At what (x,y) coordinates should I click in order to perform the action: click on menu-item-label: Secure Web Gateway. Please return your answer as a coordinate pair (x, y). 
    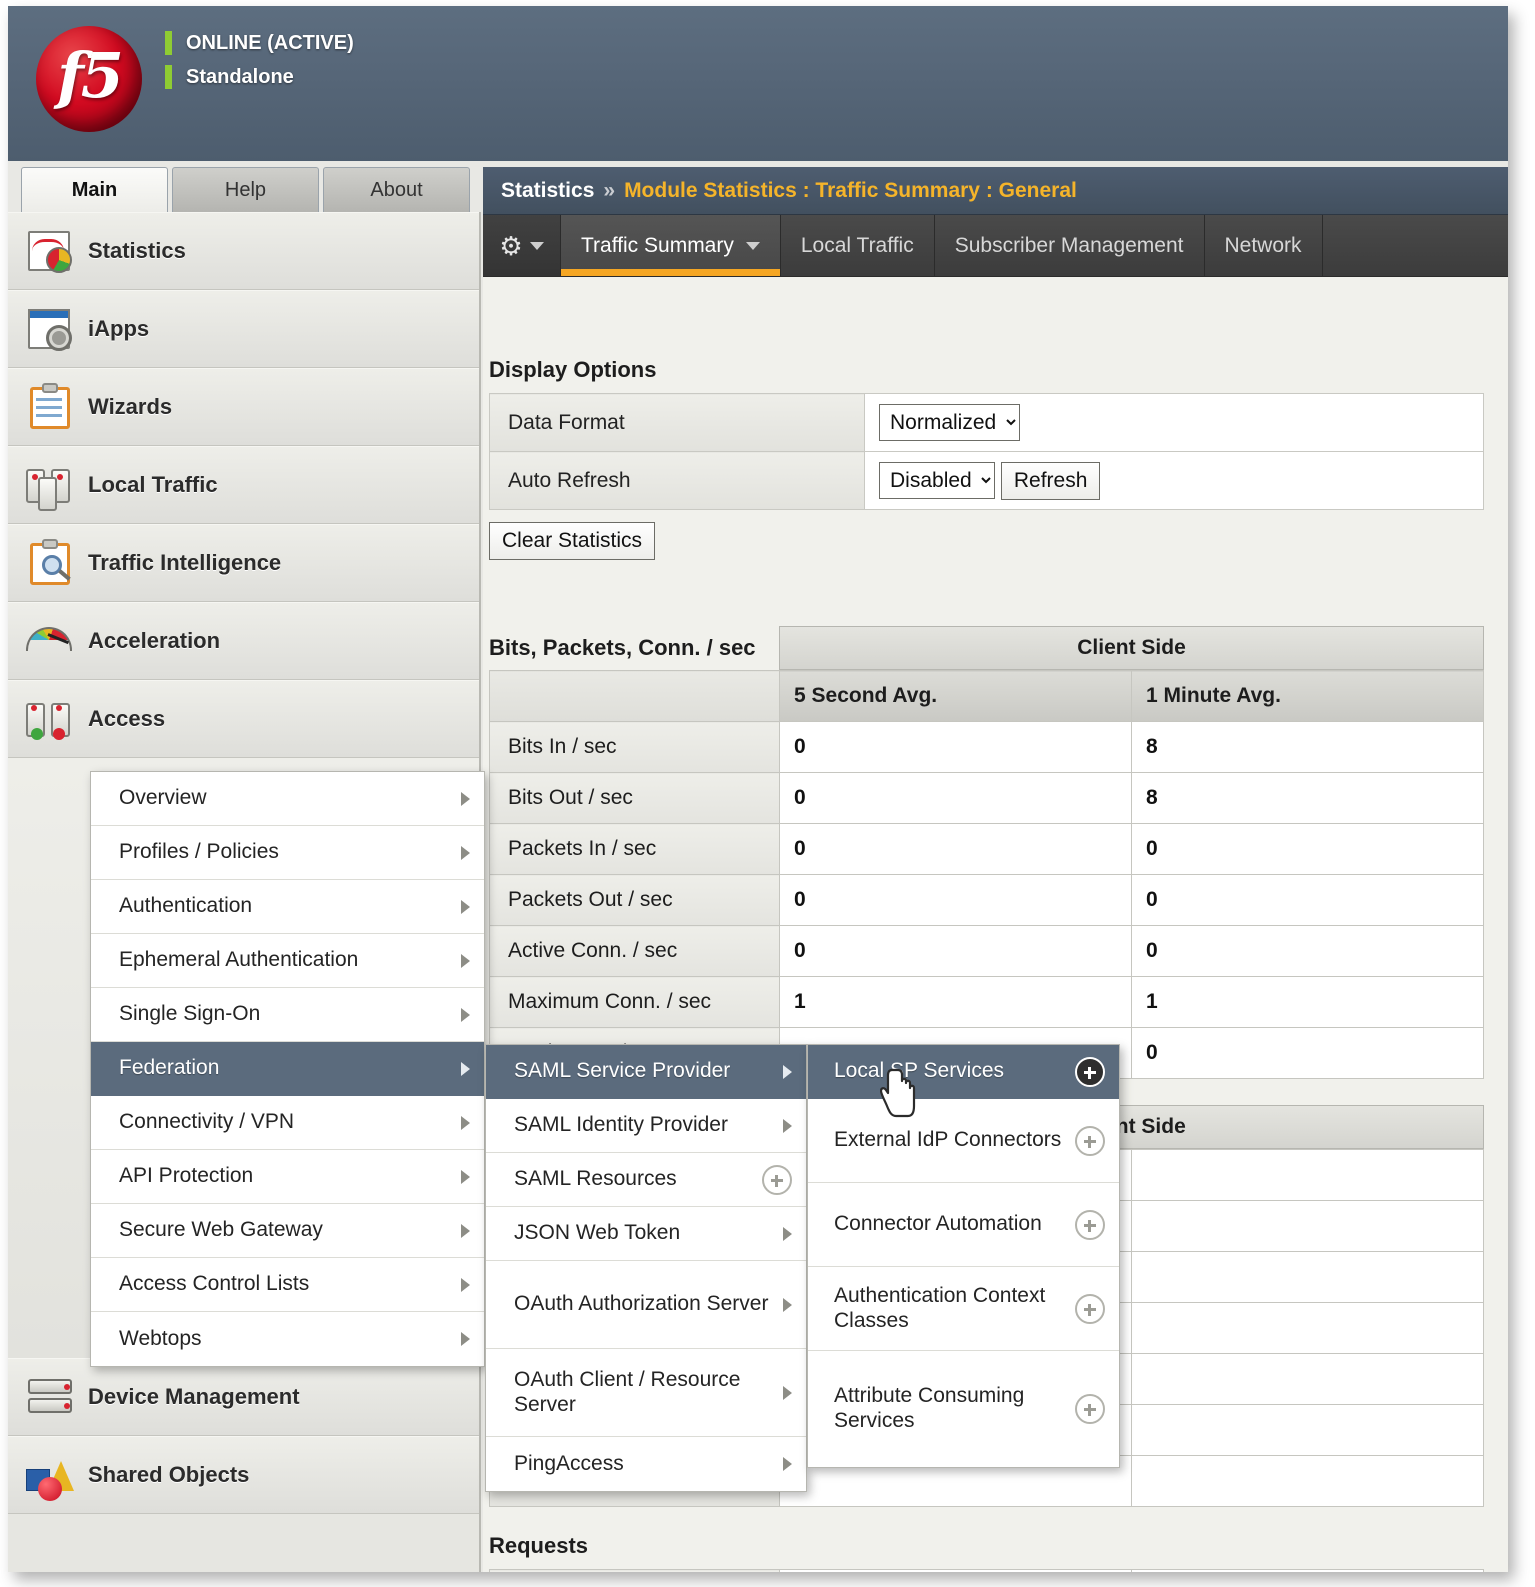
    Looking at the image, I should click on (221, 1230).